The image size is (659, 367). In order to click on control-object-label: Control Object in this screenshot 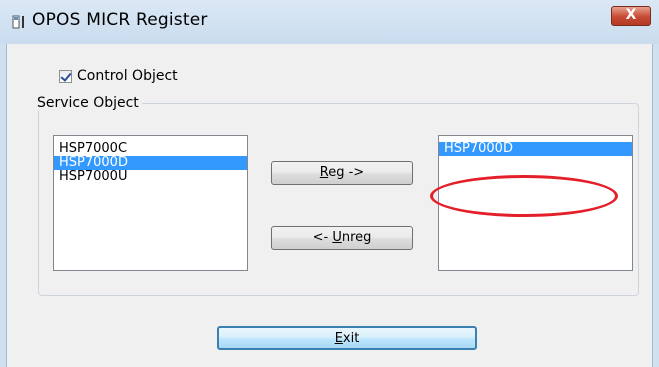, I will do `click(127, 76)`.